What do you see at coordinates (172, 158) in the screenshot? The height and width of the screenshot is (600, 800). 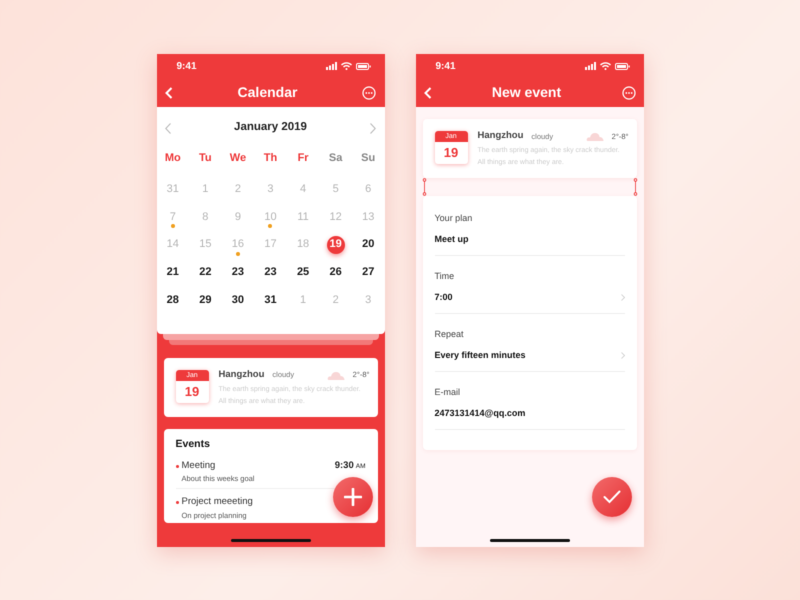 I see `weekday-label: Mo` at bounding box center [172, 158].